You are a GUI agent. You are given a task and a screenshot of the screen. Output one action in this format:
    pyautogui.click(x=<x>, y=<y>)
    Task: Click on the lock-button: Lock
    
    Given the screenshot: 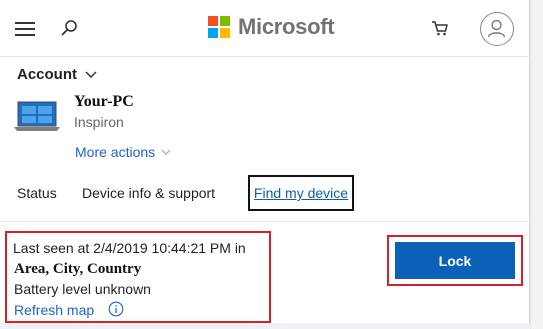 What is the action you would take?
    pyautogui.click(x=455, y=260)
    